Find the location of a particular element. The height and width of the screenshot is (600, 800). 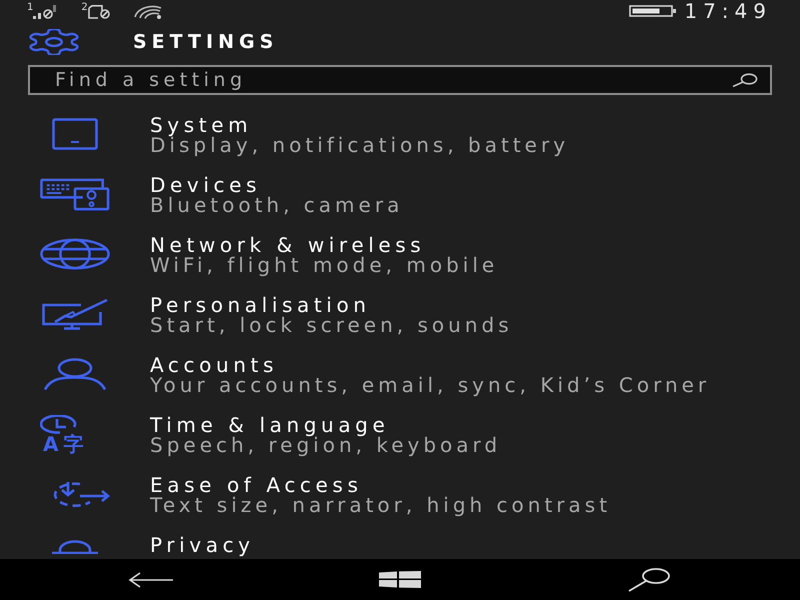

sim-label: 2 is located at coordinates (84, 8).